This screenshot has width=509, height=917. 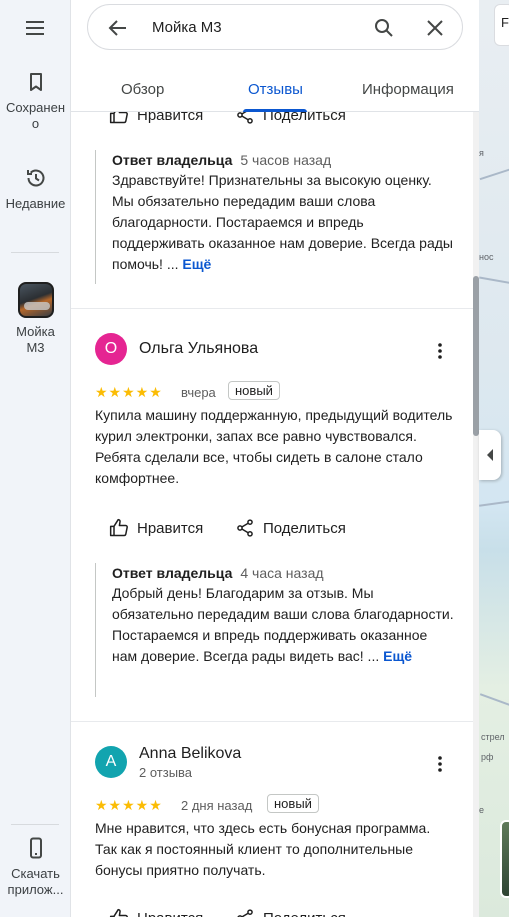 What do you see at coordinates (165, 772) in the screenshot?
I see `reviewer-review-count: 2 отзыва` at bounding box center [165, 772].